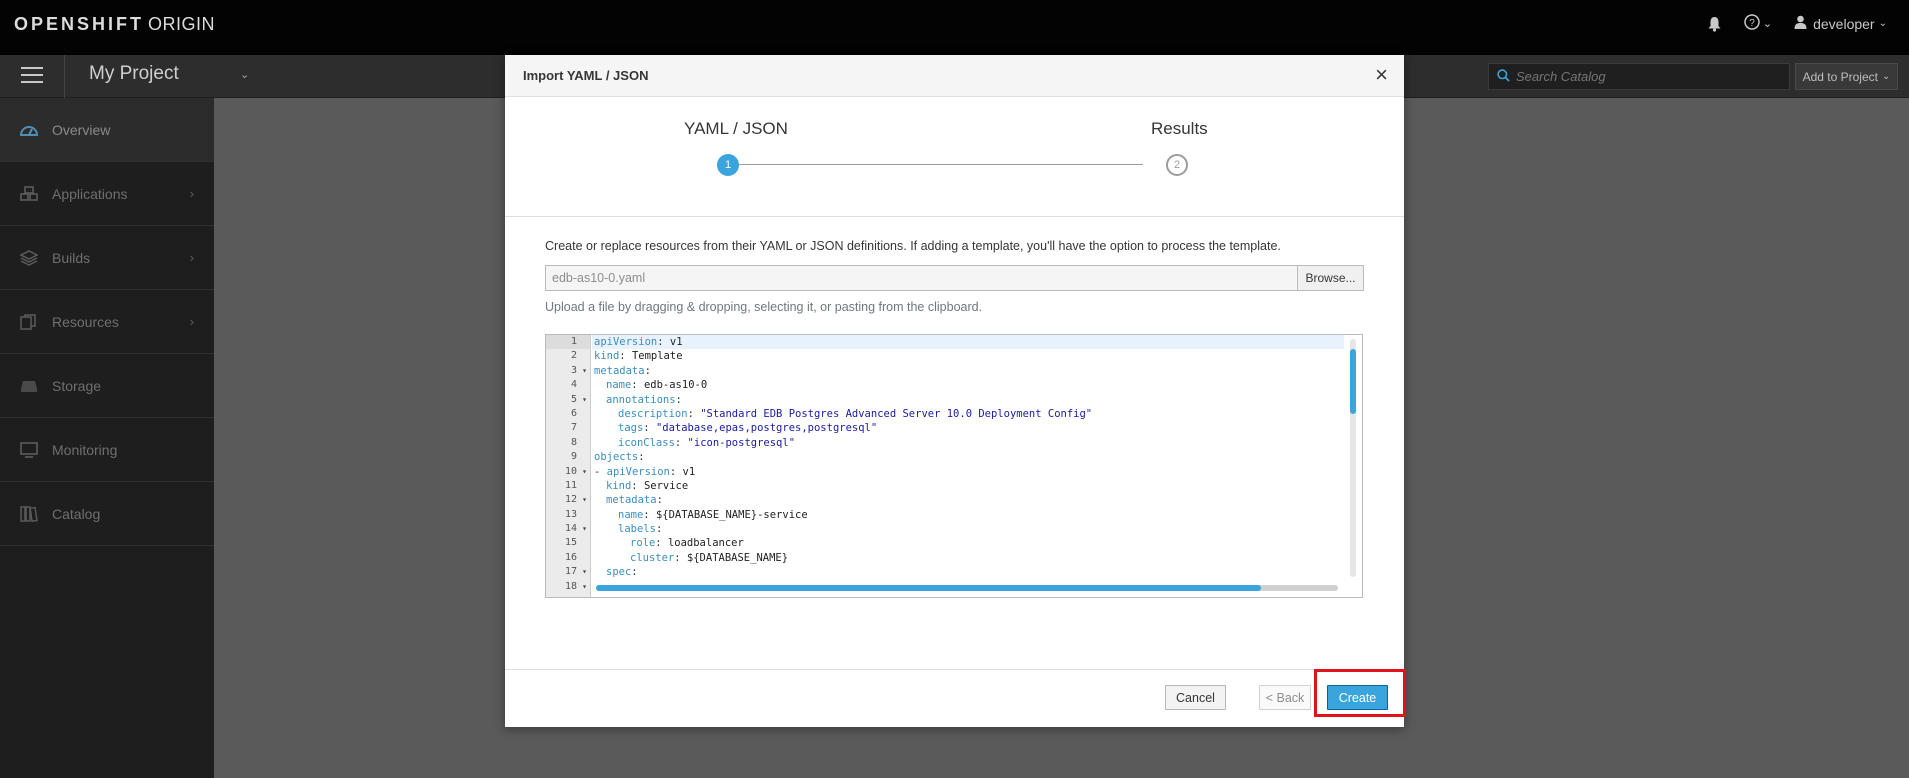  Describe the element at coordinates (968, 400) in the screenshot. I see `code-line: annotations:` at that location.